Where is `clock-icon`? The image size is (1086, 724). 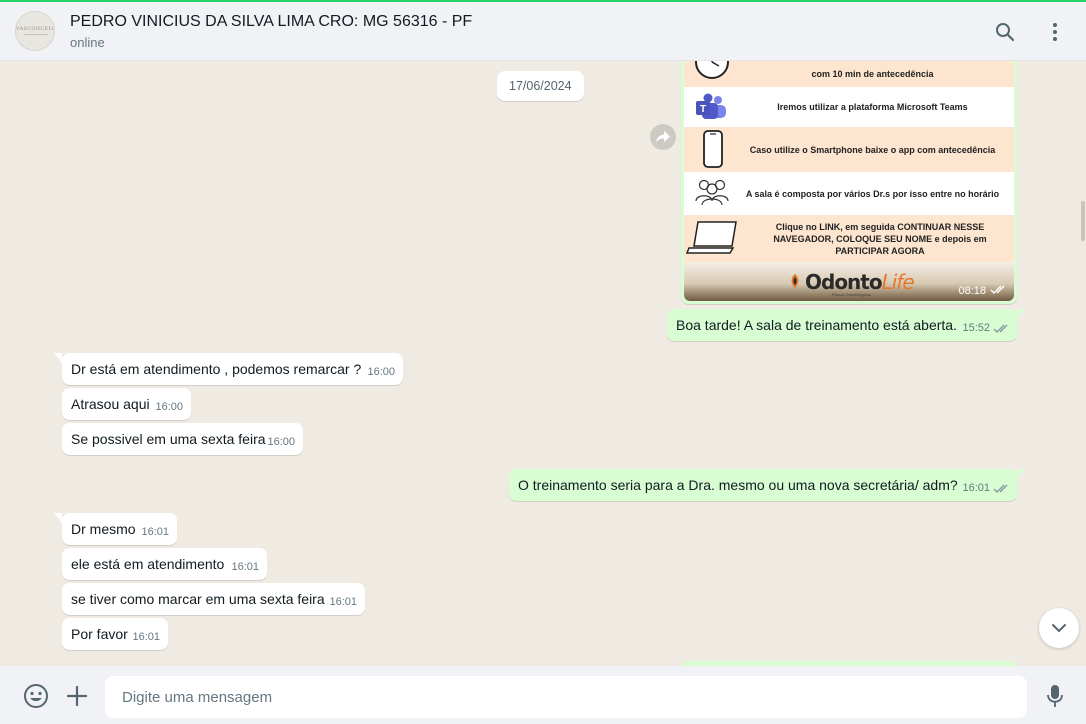 clock-icon is located at coordinates (712, 74).